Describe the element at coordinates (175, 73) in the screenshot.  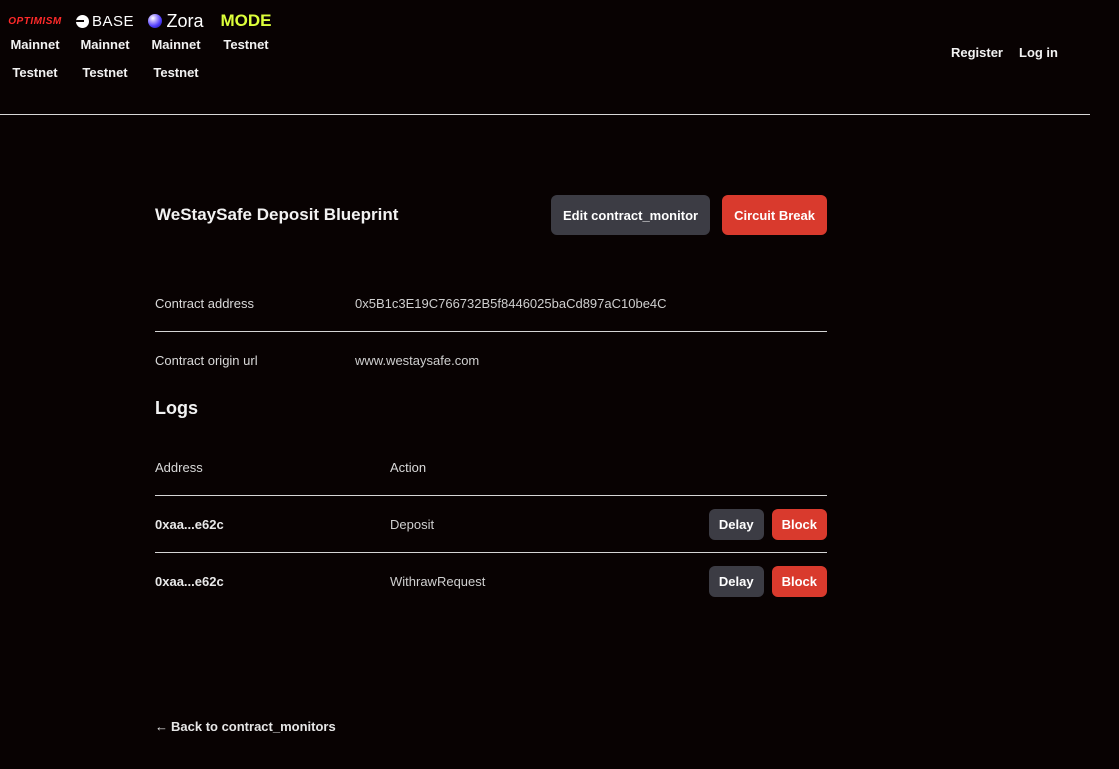
I see `zora-testnet-link: Testnet` at that location.